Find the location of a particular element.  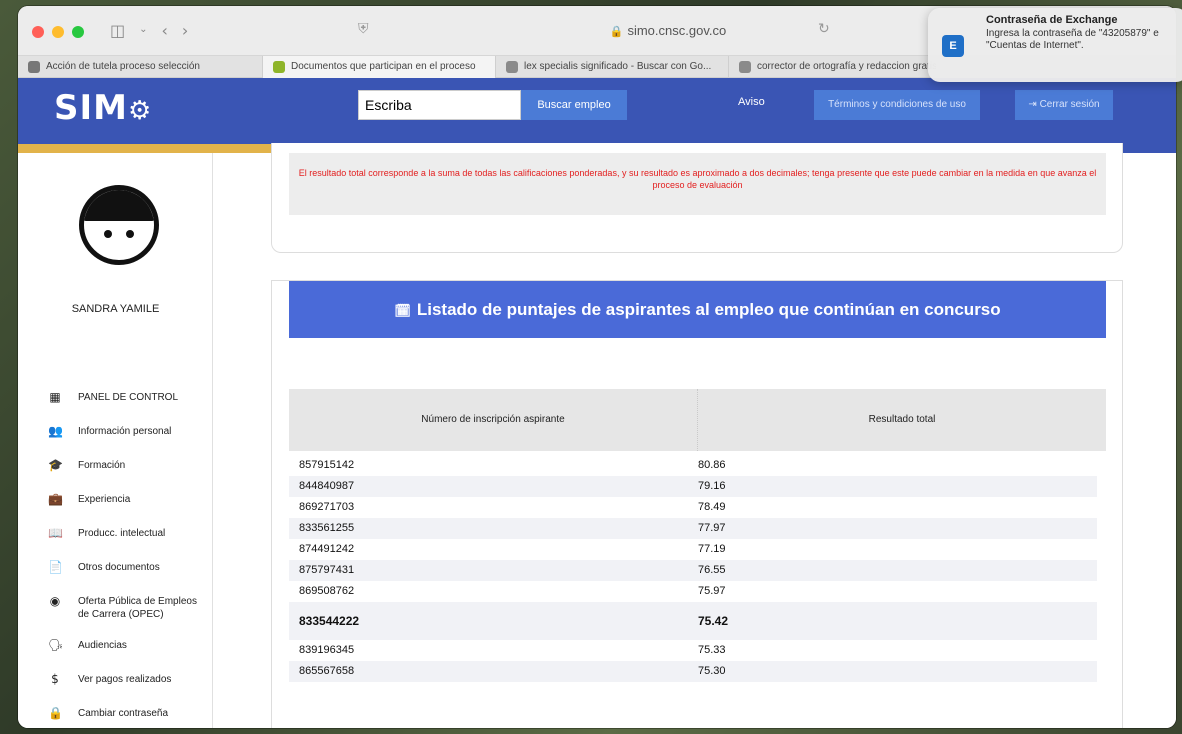

calendar-icon: 🗓 is located at coordinates (402, 311).